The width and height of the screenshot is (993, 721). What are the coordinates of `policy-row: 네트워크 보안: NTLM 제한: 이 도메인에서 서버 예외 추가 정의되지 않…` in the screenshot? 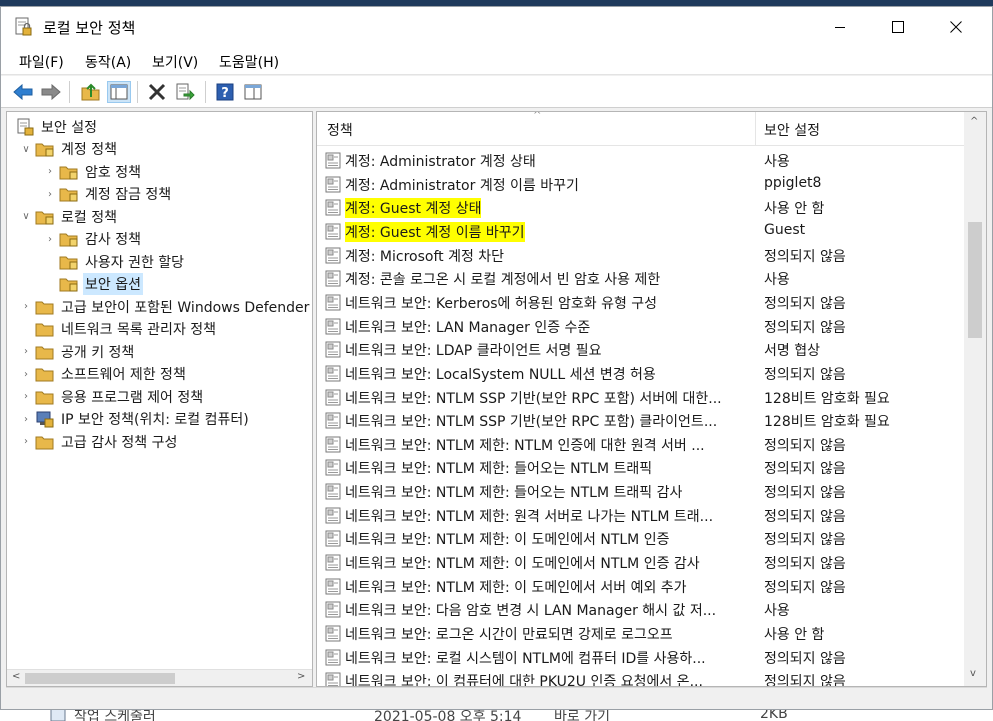 It's located at (640, 587).